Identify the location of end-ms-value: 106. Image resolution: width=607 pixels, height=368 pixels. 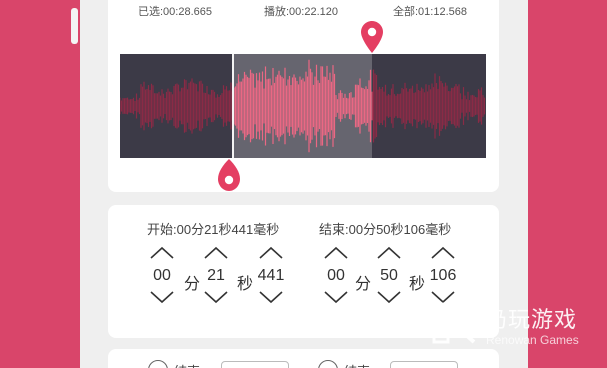
(443, 275).